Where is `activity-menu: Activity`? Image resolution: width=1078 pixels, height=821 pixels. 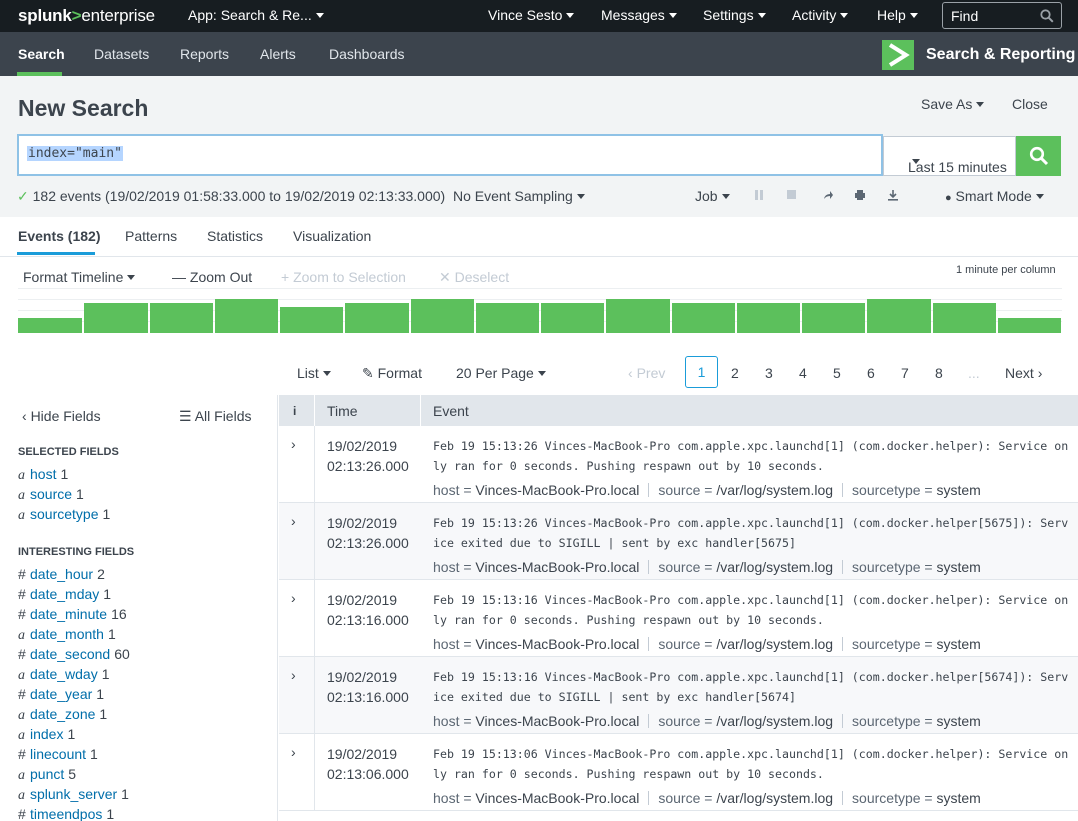
activity-menu: Activity is located at coordinates (820, 15).